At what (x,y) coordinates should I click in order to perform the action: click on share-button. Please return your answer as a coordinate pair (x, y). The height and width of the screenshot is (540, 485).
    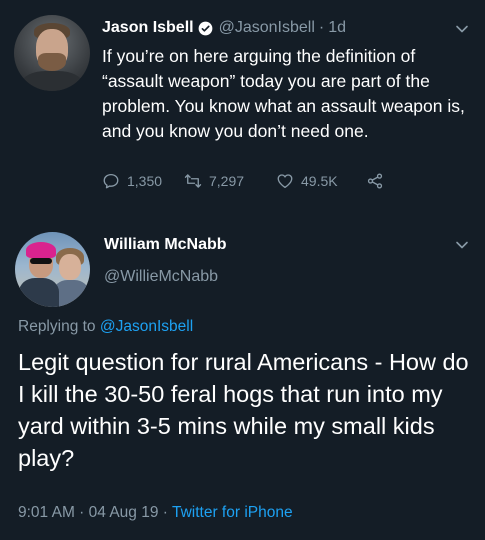
    Looking at the image, I should click on (378, 181).